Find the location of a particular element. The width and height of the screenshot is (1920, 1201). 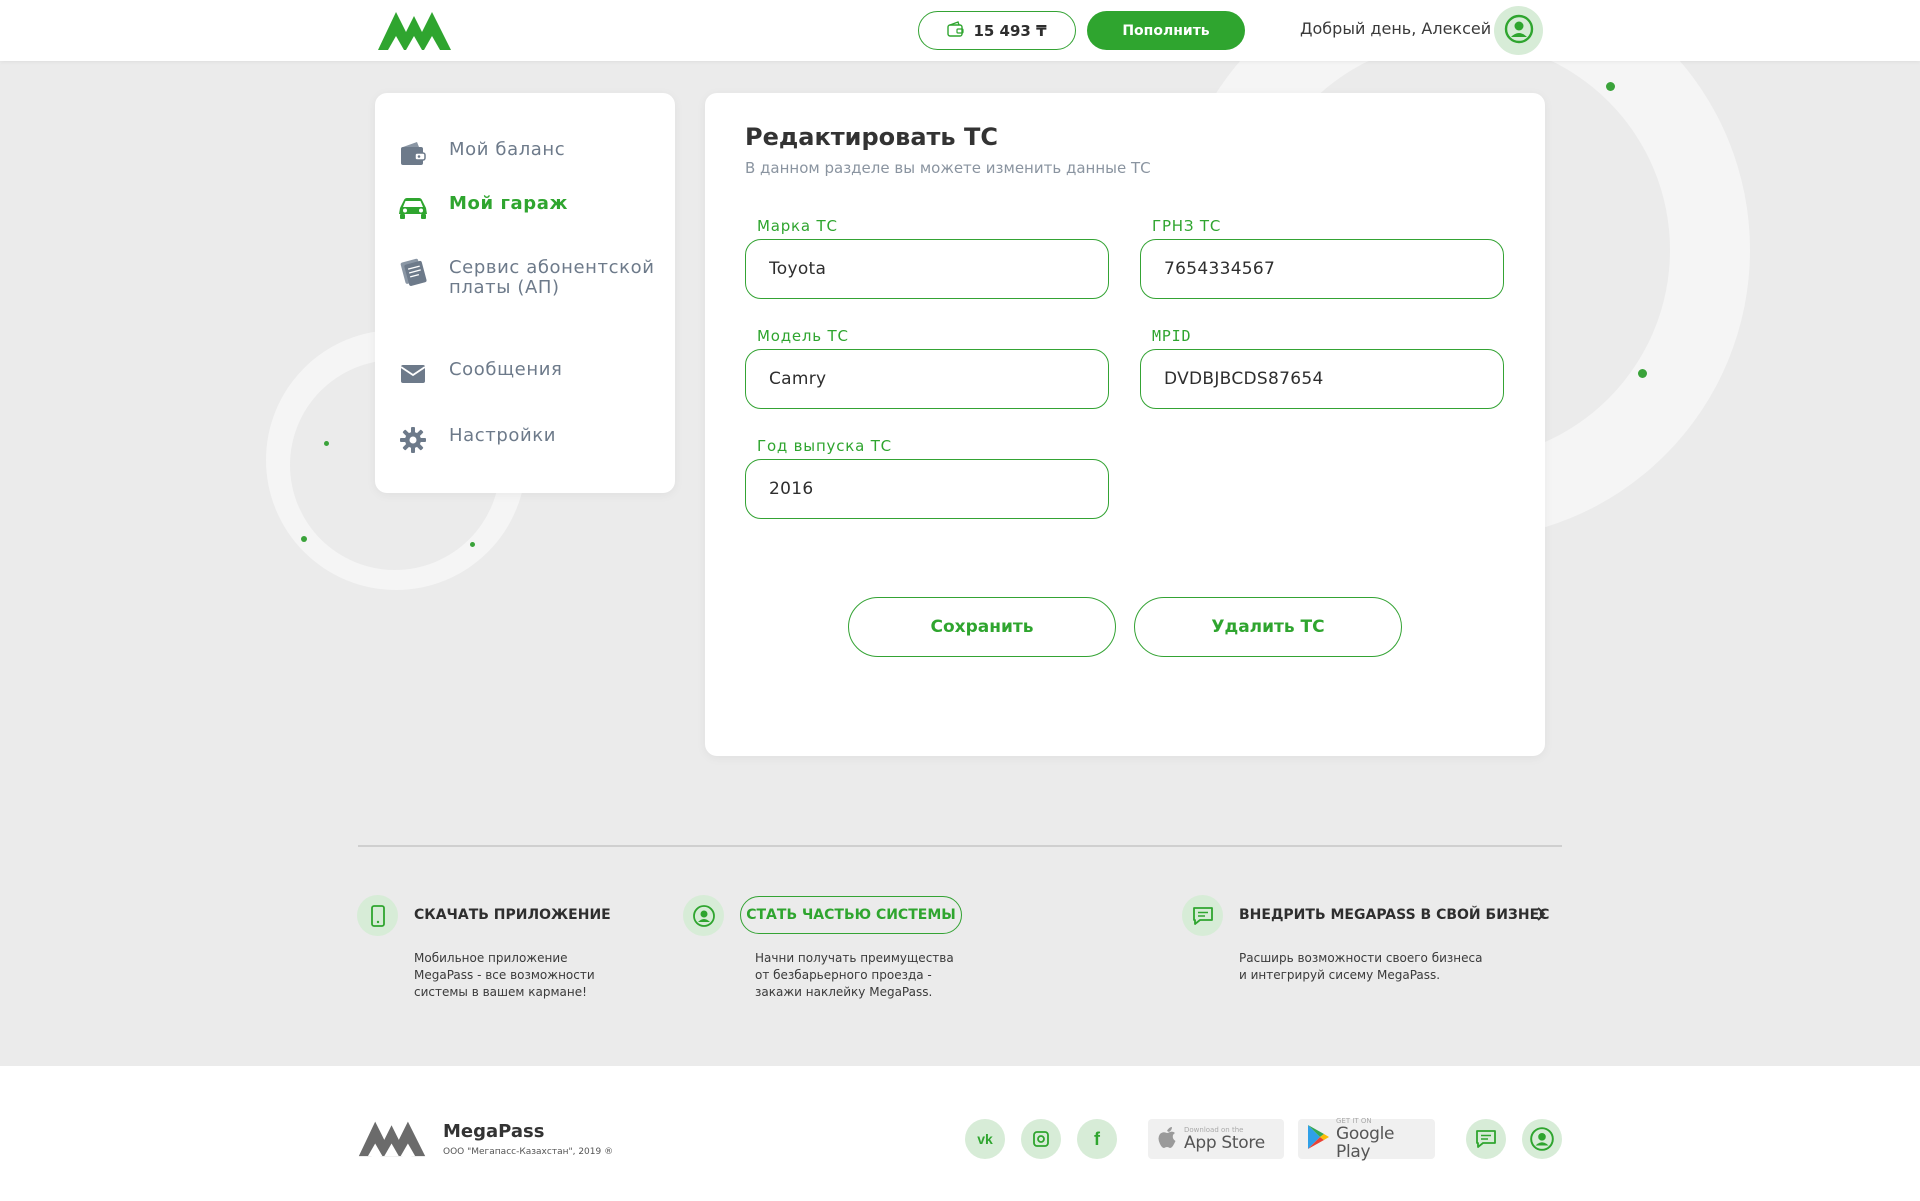

envelope-icon is located at coordinates (413, 374).